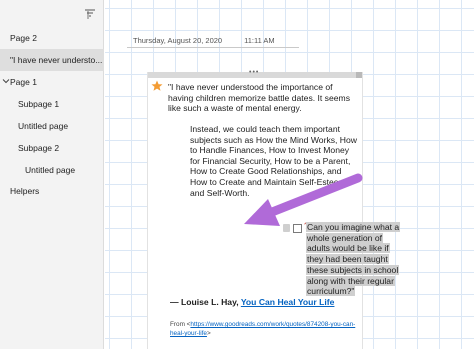 This screenshot has width=474, height=349. Describe the element at coordinates (259, 40) in the screenshot. I see `page-time: 11:11 AM` at that location.